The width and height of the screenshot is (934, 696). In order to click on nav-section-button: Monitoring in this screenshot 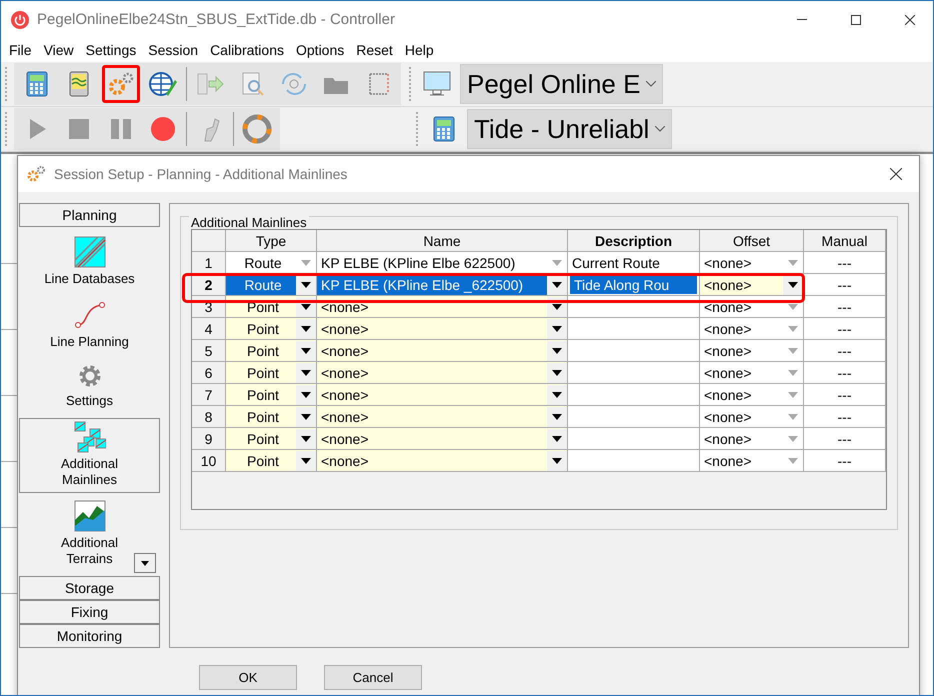, I will do `click(89, 636)`.